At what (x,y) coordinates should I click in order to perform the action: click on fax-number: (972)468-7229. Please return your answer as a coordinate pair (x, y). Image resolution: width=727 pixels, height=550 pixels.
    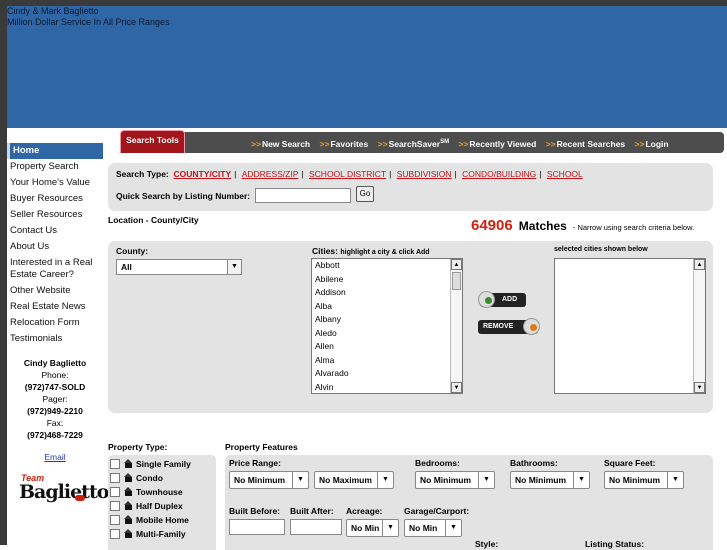
    Looking at the image, I should click on (55, 435).